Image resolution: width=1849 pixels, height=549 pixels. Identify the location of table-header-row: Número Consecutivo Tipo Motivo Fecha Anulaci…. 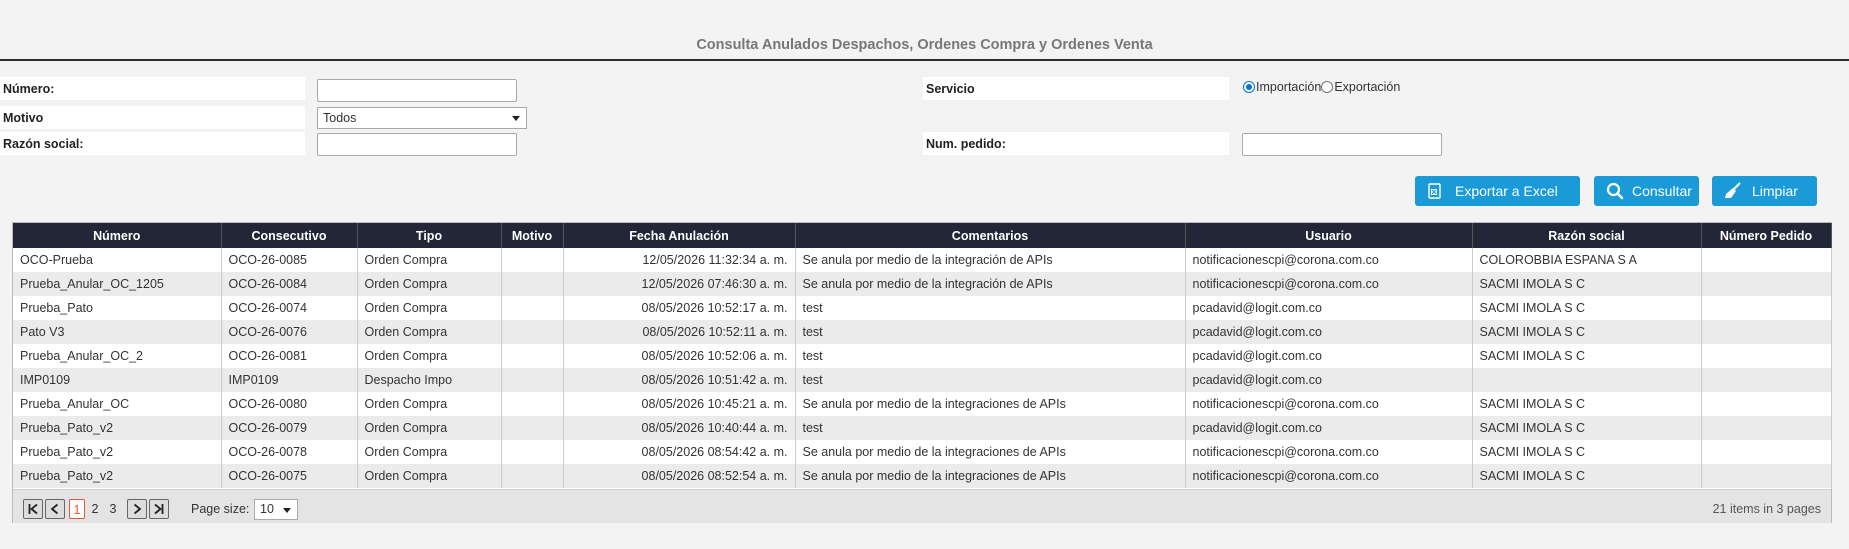
(922, 235).